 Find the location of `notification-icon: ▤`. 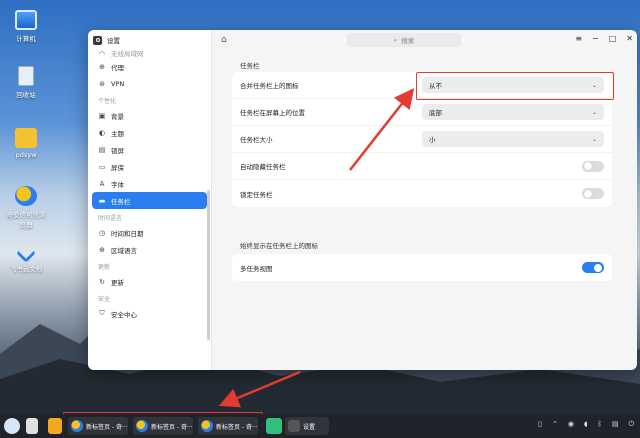

notification-icon: ▤ is located at coordinates (615, 424).